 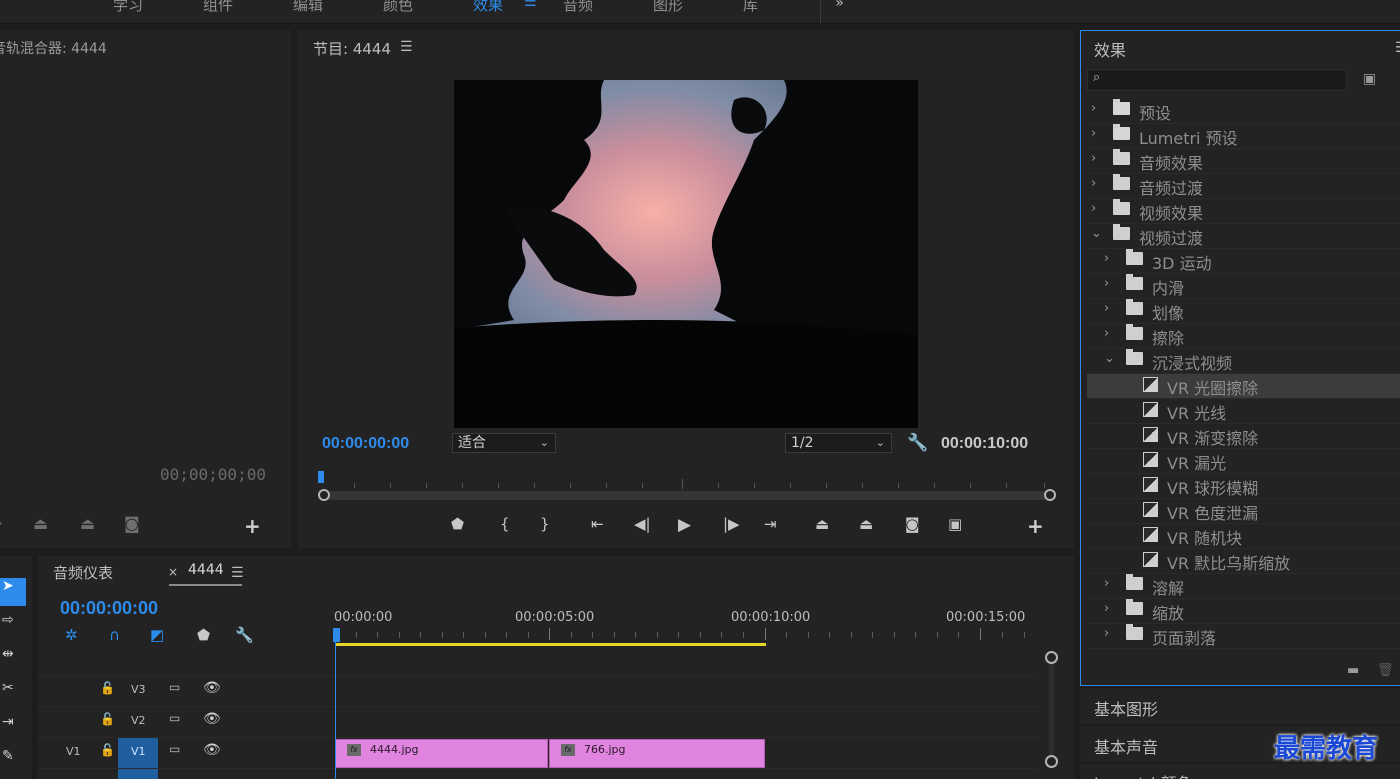 What do you see at coordinates (1243, 311) in the screenshot?
I see `effects-tree-item: › 划像` at bounding box center [1243, 311].